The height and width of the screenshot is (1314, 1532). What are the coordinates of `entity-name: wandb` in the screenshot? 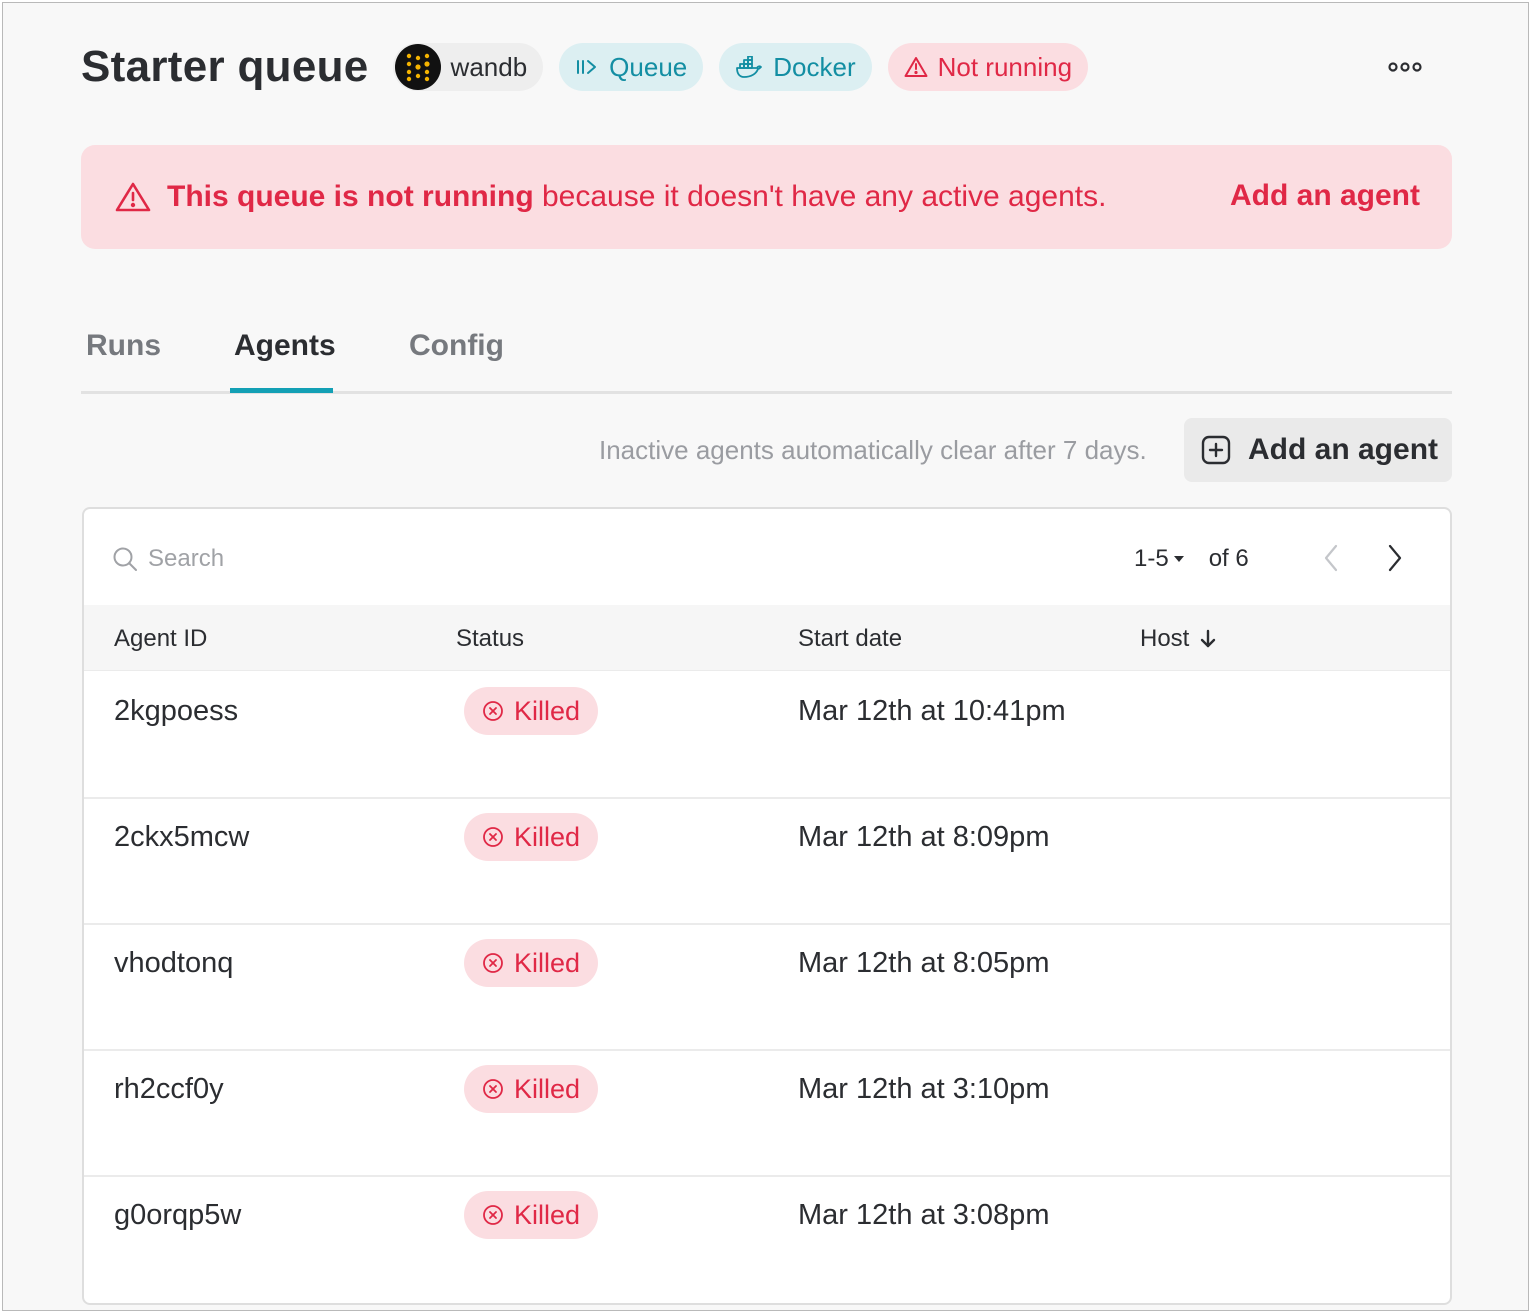 It's located at (489, 66).